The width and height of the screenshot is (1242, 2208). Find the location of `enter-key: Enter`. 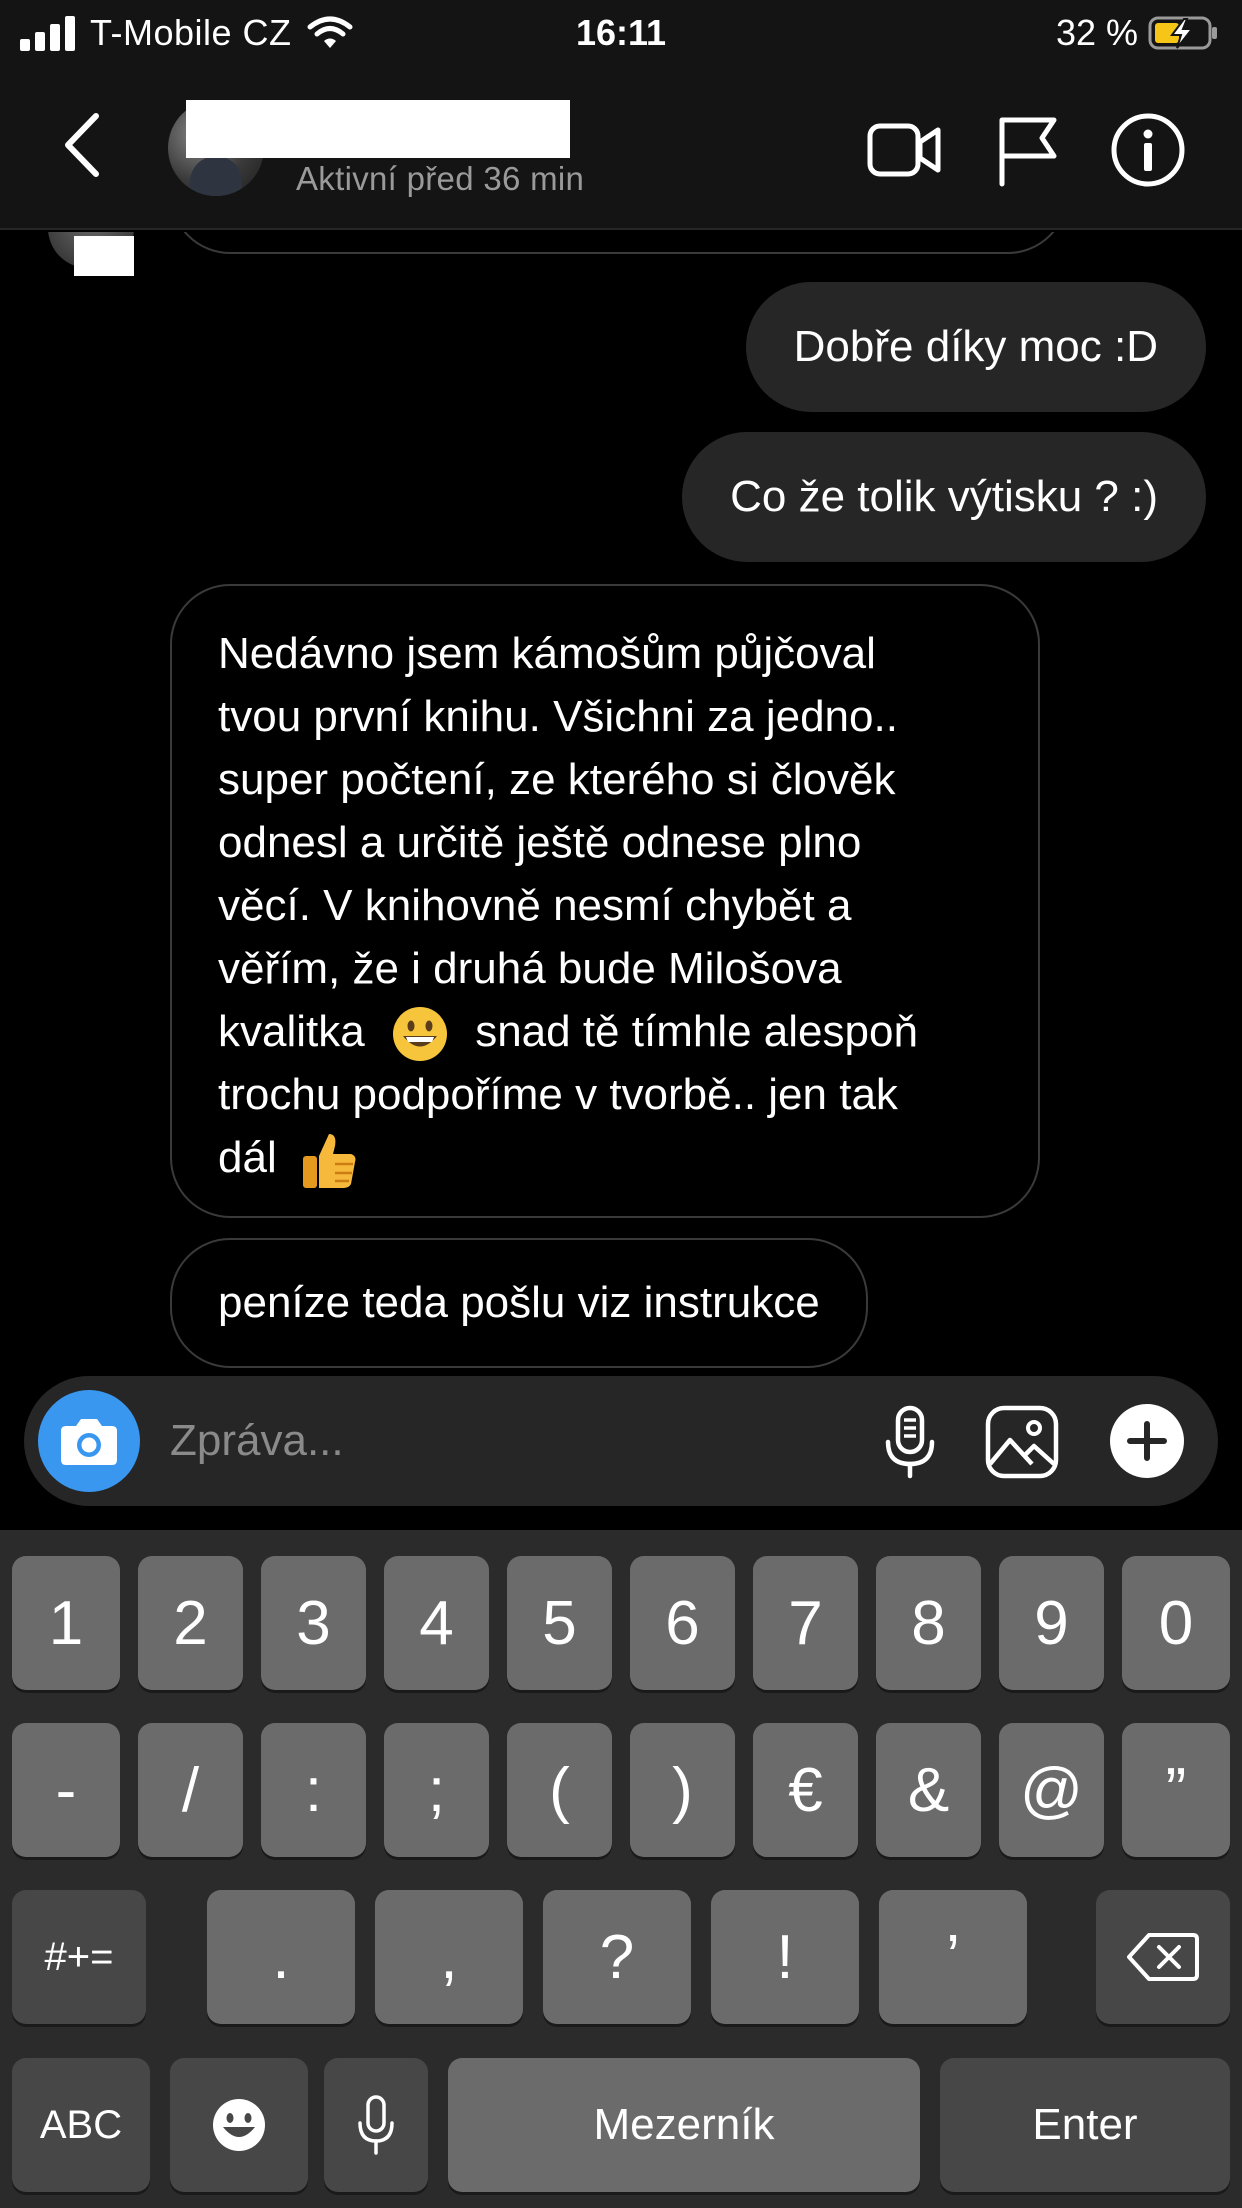

enter-key: Enter is located at coordinates (1085, 2125).